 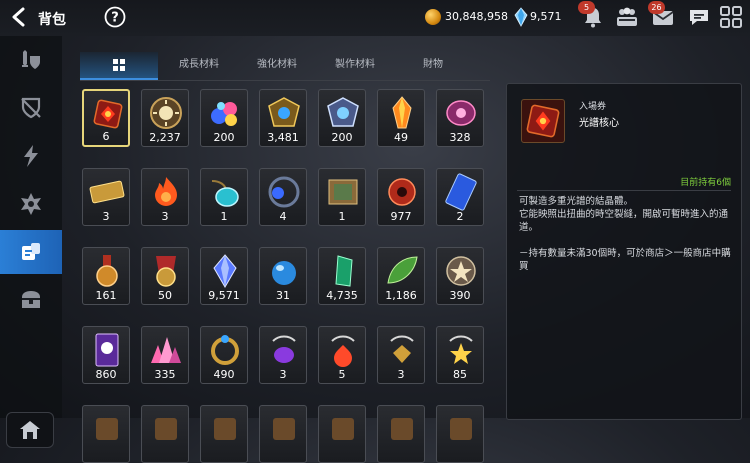 I want to click on item-count: 31, so click(x=283, y=295).